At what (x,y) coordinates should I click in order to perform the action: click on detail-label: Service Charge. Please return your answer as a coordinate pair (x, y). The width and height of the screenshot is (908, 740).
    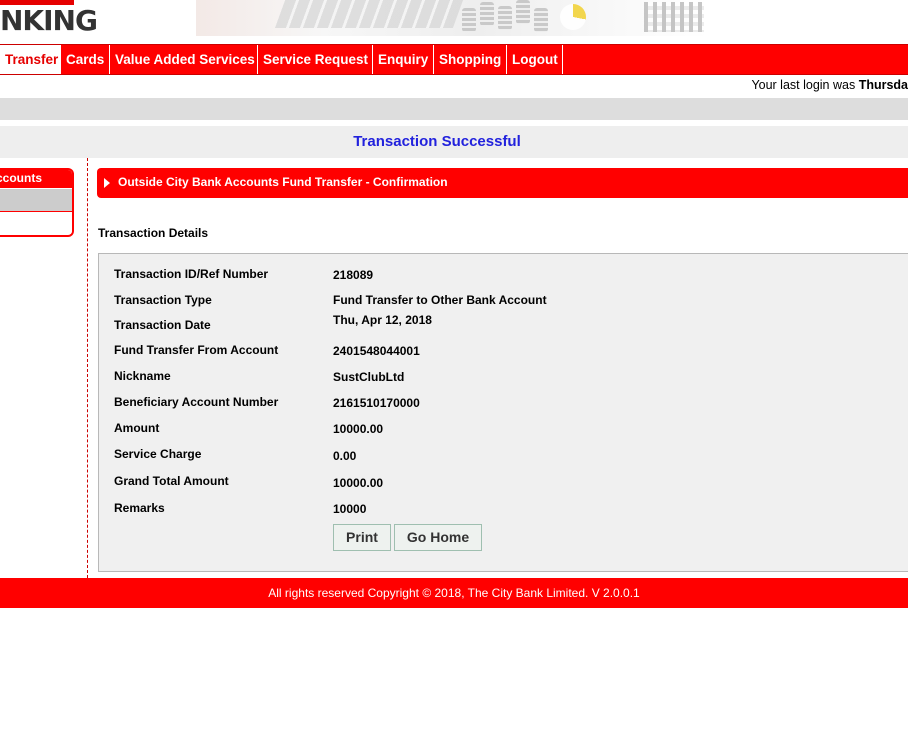
    Looking at the image, I should click on (158, 454).